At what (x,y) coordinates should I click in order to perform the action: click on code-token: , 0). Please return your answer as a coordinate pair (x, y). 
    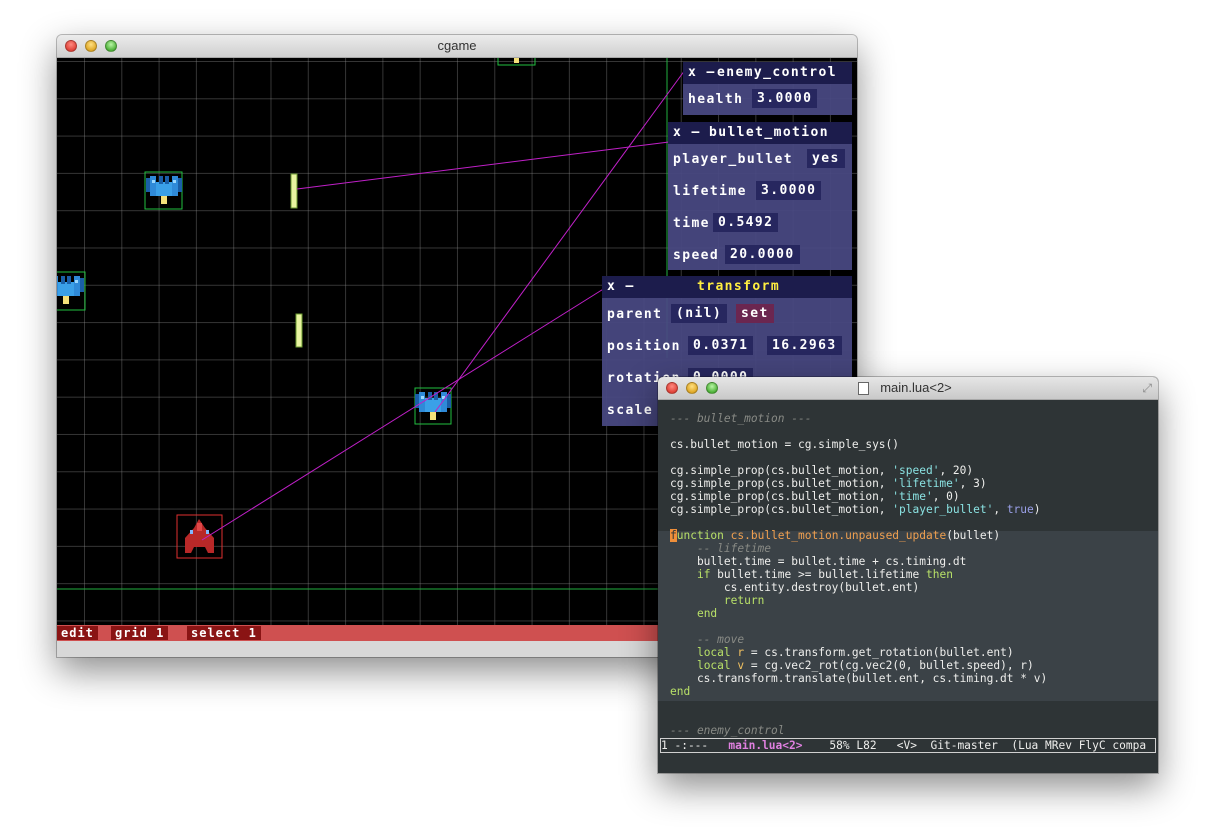
    Looking at the image, I should click on (946, 496).